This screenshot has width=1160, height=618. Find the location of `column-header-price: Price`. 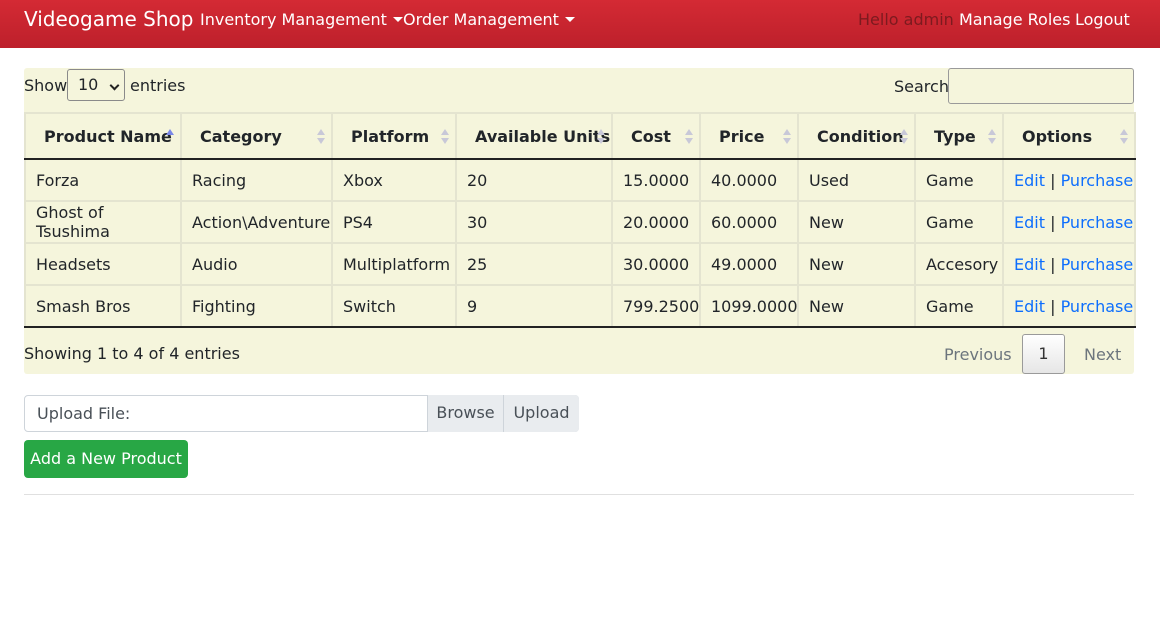

column-header-price: Price is located at coordinates (749, 136).